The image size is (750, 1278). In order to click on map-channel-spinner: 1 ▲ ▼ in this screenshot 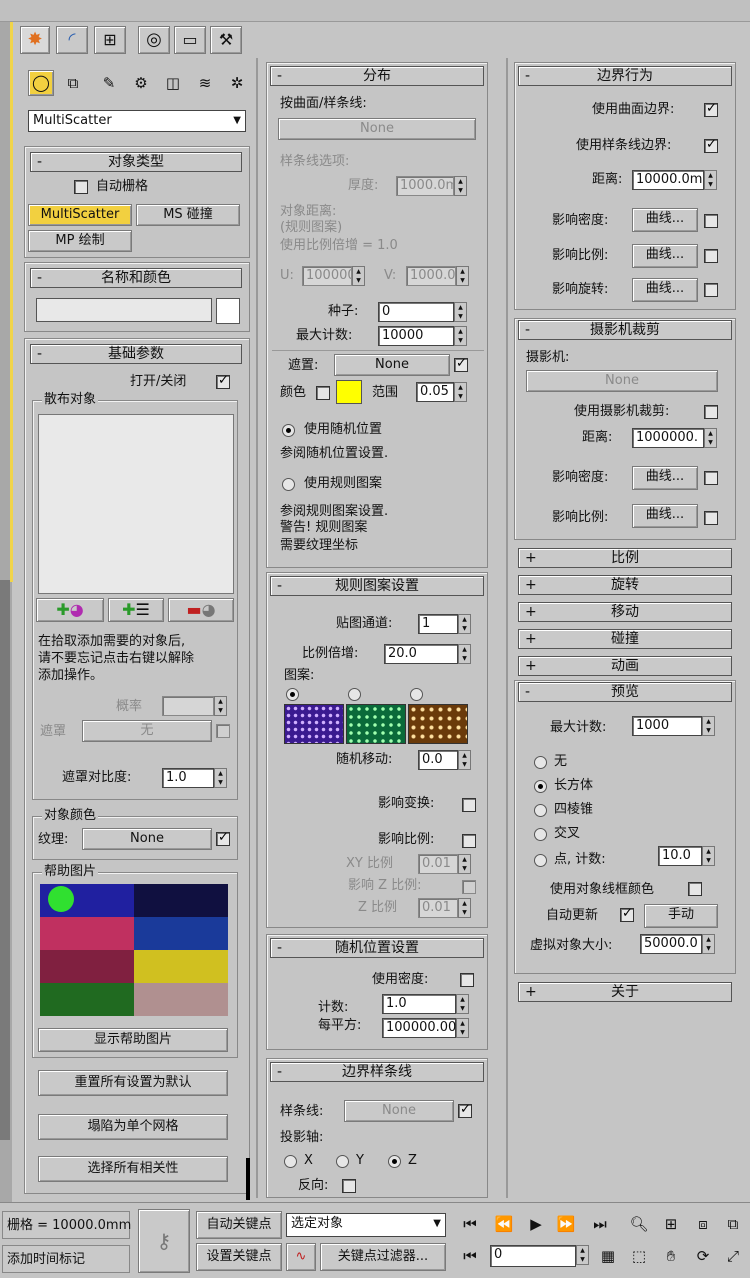, I will do `click(444, 624)`.